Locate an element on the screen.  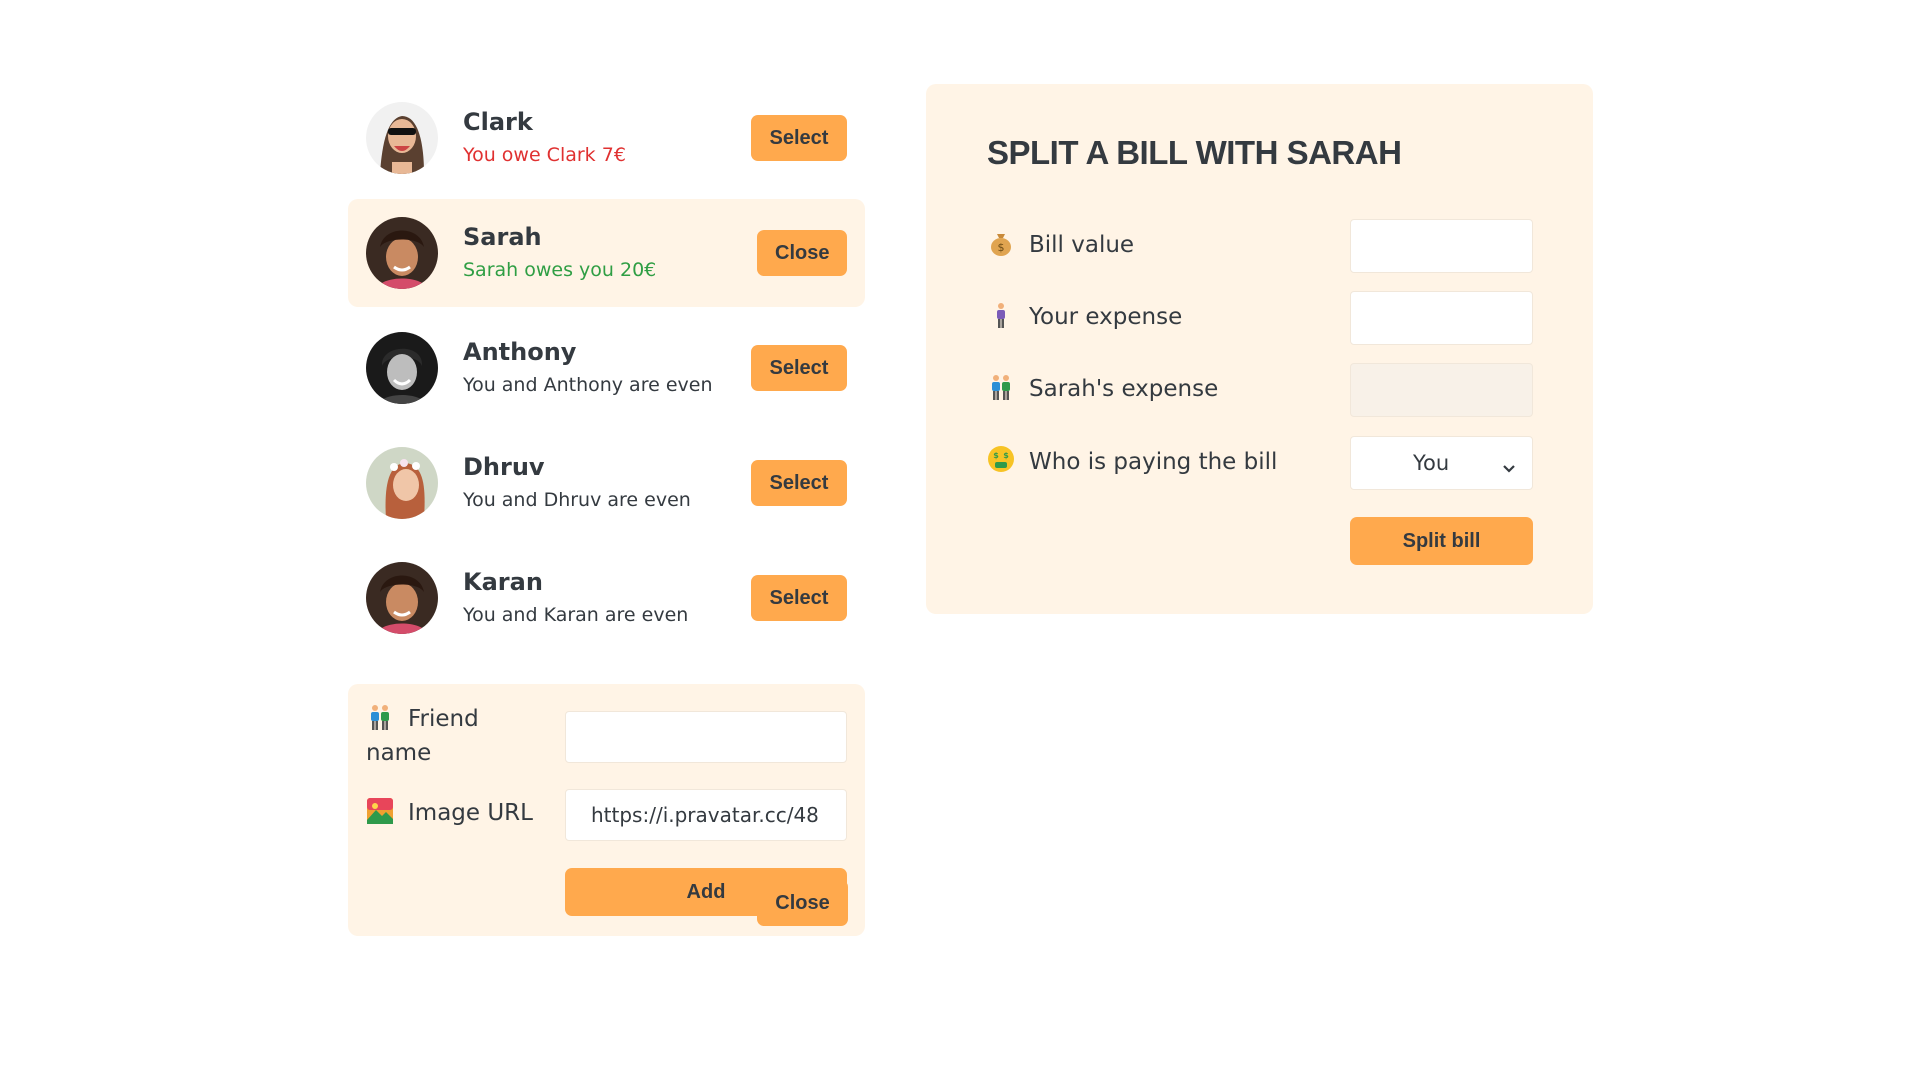
image-url-label: Image URL is located at coordinates (449, 813).